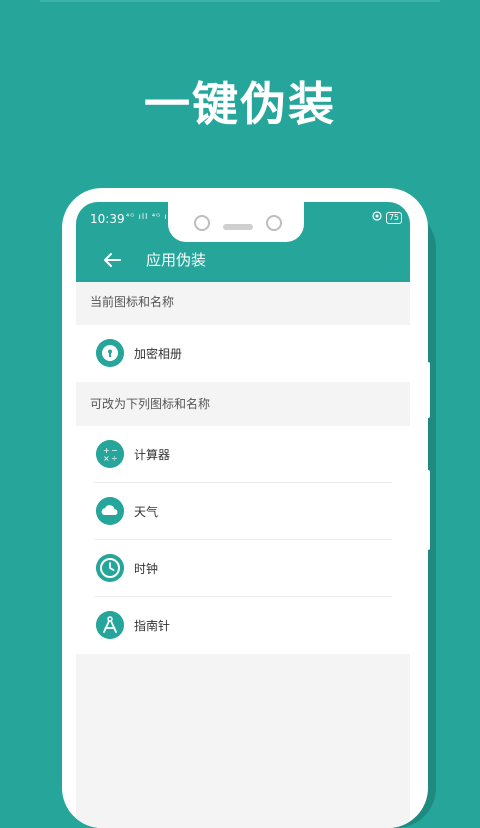  I want to click on app-bar: 10:39 ⁴ᴳ ıll ⁴ᴳ ıll 0.44 75 应用伪装, so click(243, 242).